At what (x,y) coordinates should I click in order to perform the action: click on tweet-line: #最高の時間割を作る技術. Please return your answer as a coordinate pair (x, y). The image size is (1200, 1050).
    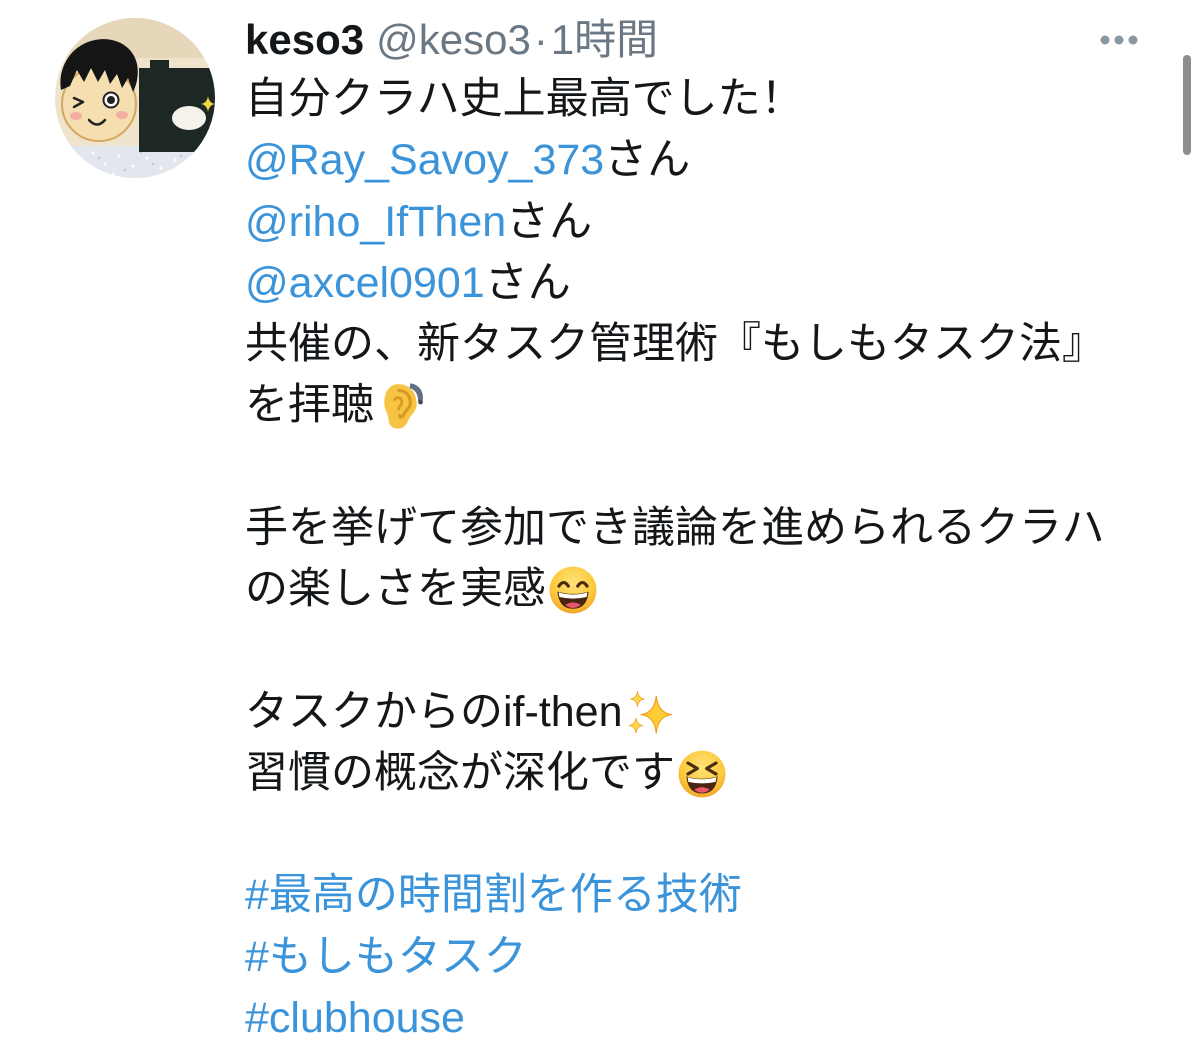
    Looking at the image, I should click on (705, 895).